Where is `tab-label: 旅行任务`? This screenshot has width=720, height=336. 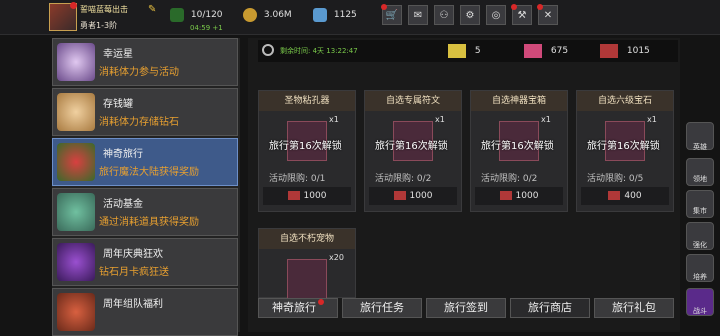
tab-label: 旅行任务 is located at coordinates (382, 307).